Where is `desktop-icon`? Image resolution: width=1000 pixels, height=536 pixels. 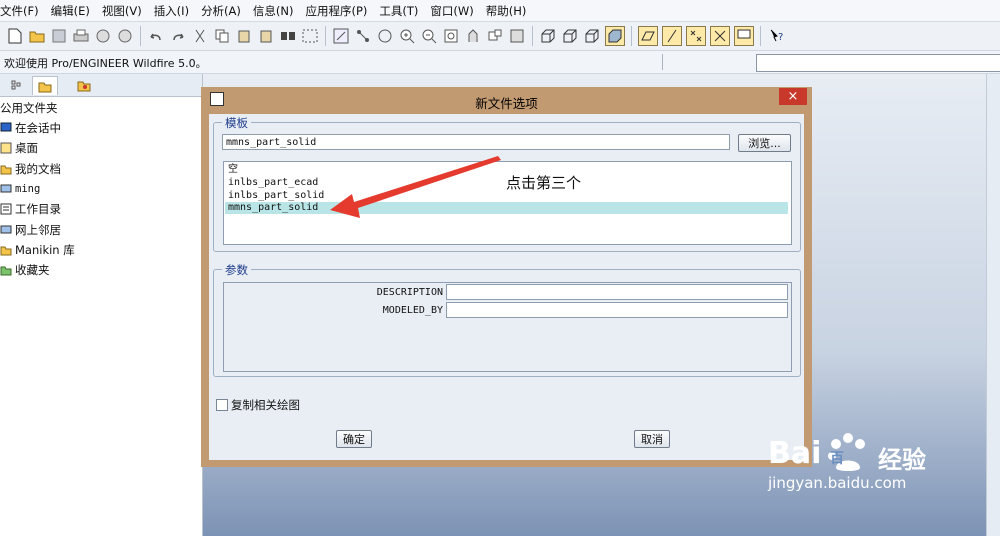 desktop-icon is located at coordinates (6, 148).